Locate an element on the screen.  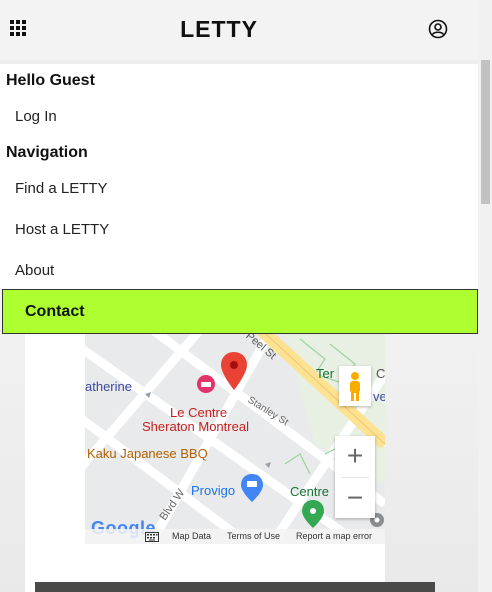
greeting-heading: Hello Guest is located at coordinates (50, 80).